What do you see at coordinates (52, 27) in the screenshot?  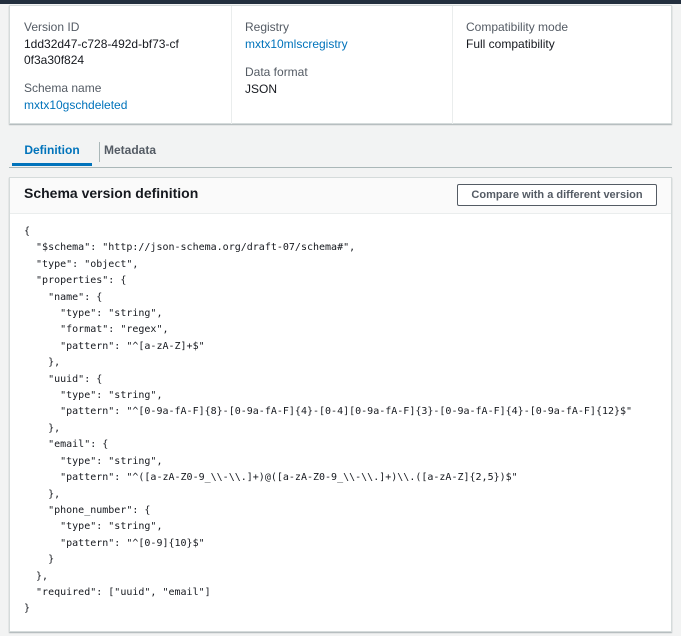 I see `version-id-label: Version ID` at bounding box center [52, 27].